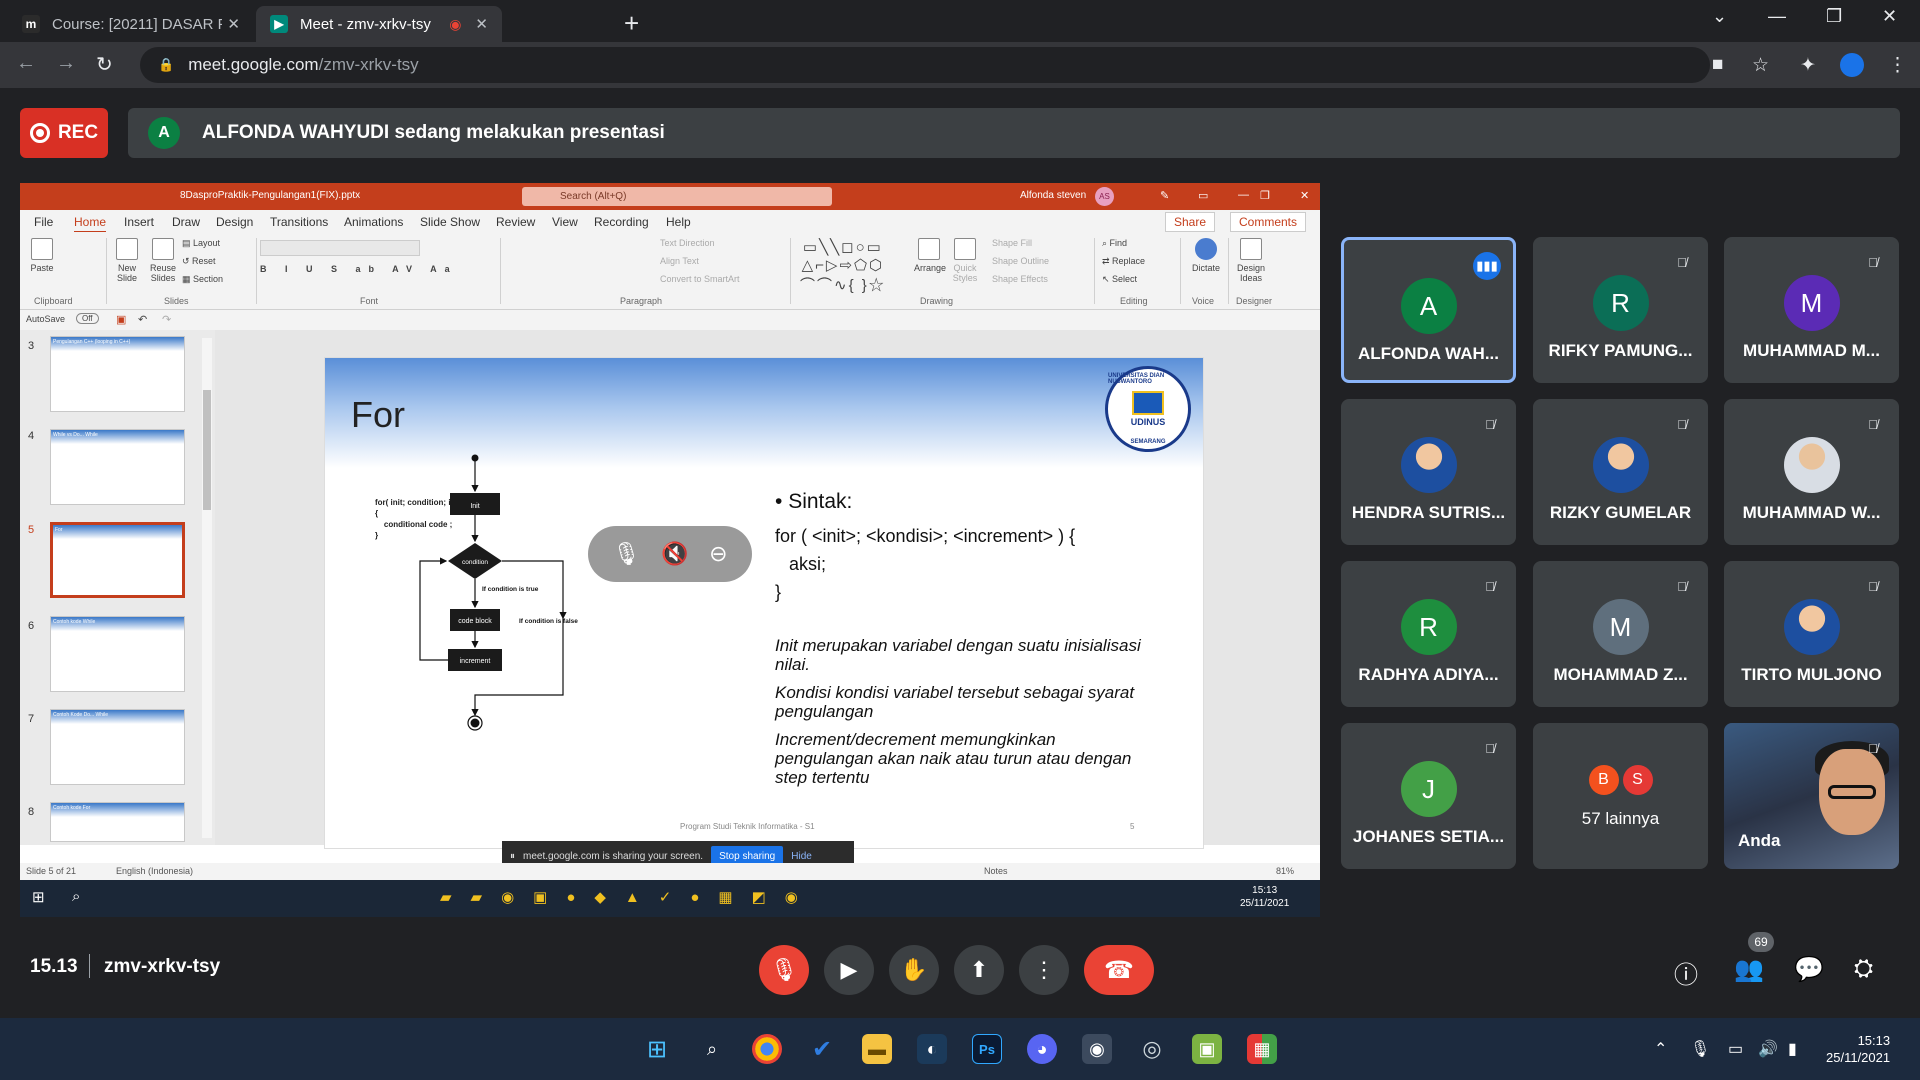 The image size is (1920, 1080). I want to click on system-clock: 15:13 25/11/2021, so click(1858, 1049).